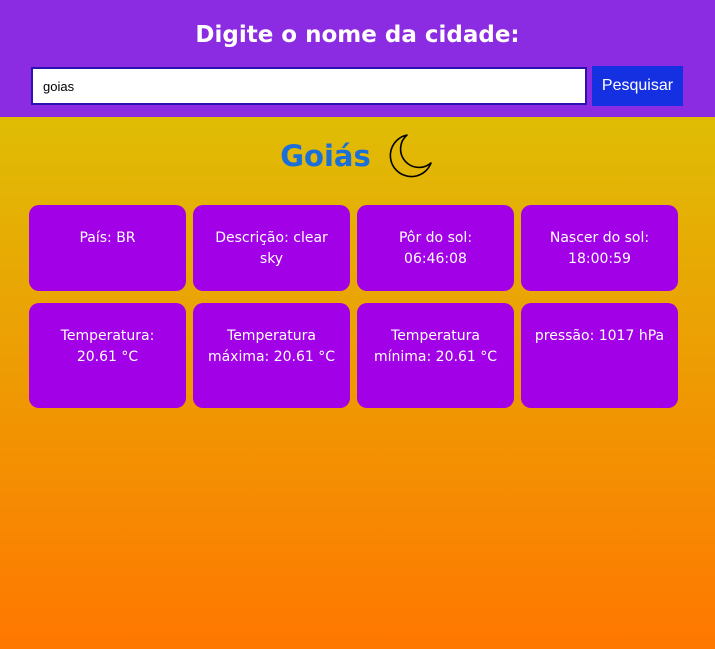 Image resolution: width=715 pixels, height=649 pixels. Describe the element at coordinates (435, 248) in the screenshot. I see `sunset-card: Pôr do sol: 06:46:08` at that location.